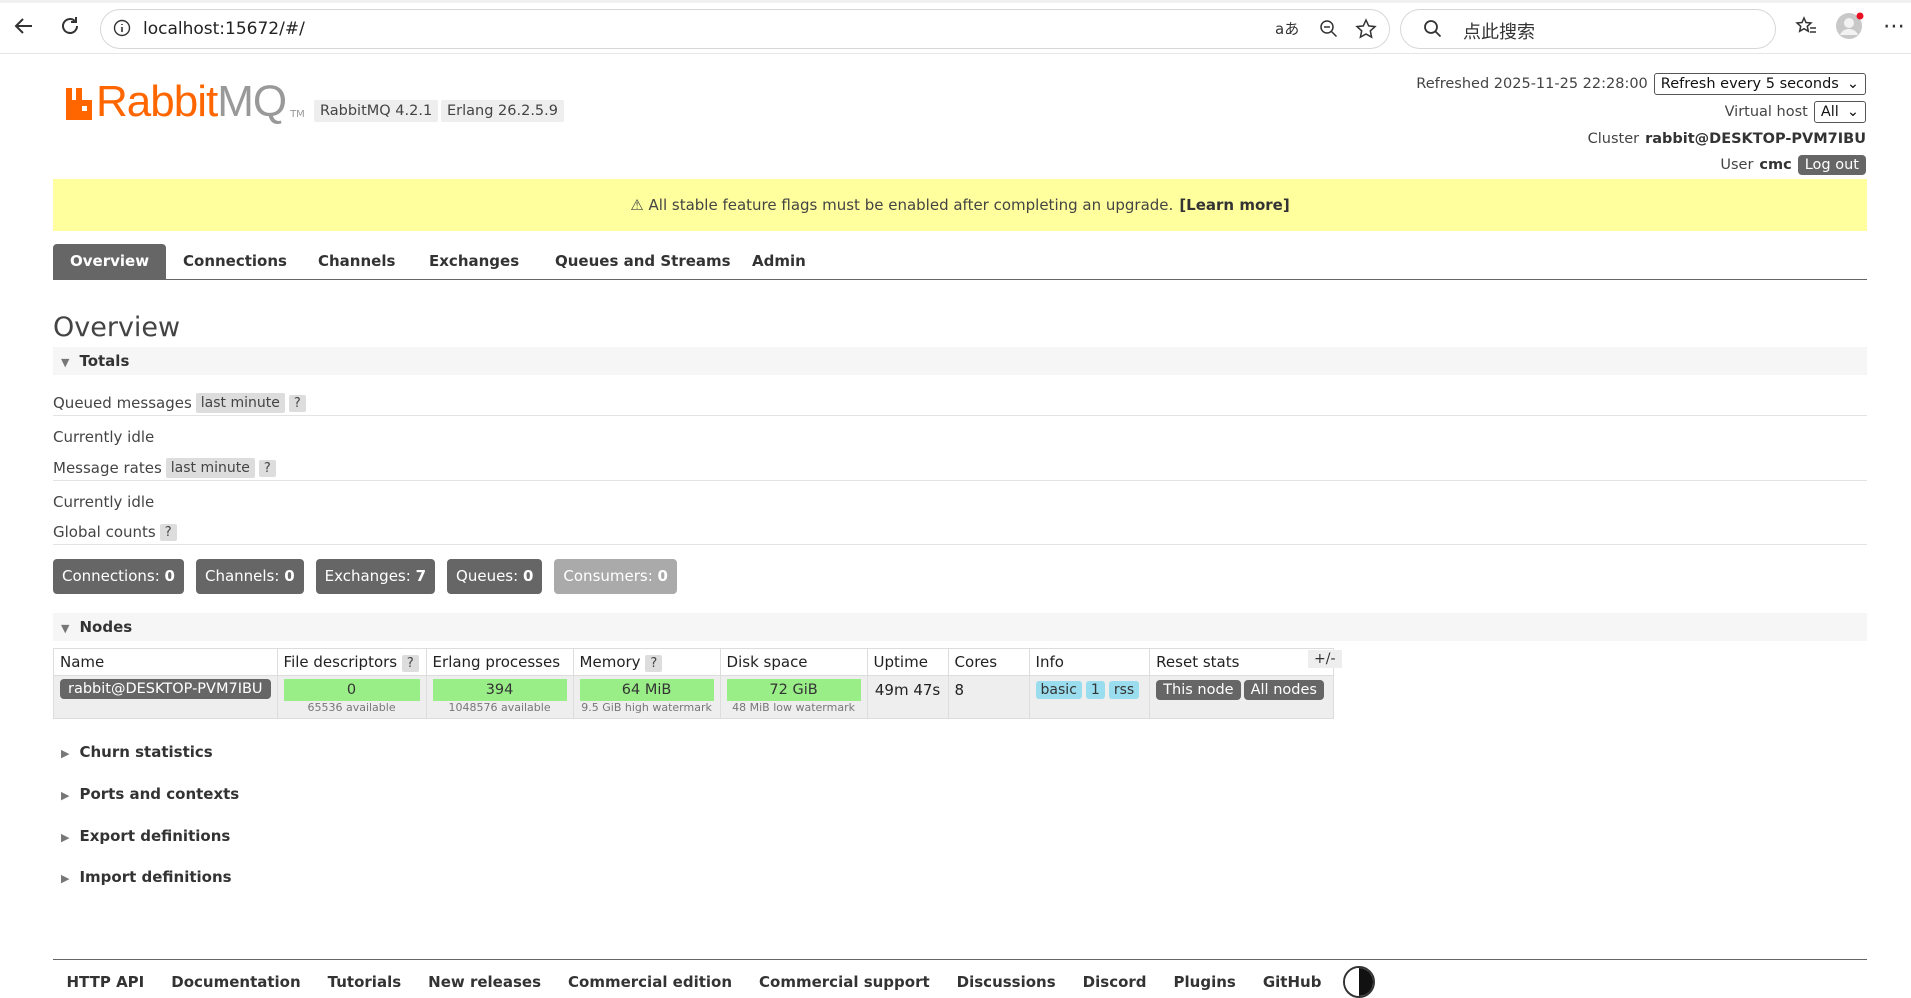  Describe the element at coordinates (104, 437) in the screenshot. I see `queued-status: Currently idle` at that location.